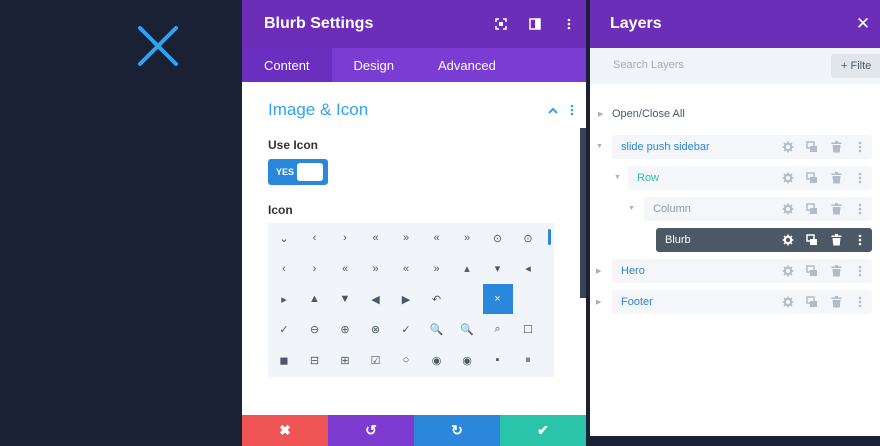  Describe the element at coordinates (371, 430) in the screenshot. I see `undo-button: ↺` at that location.